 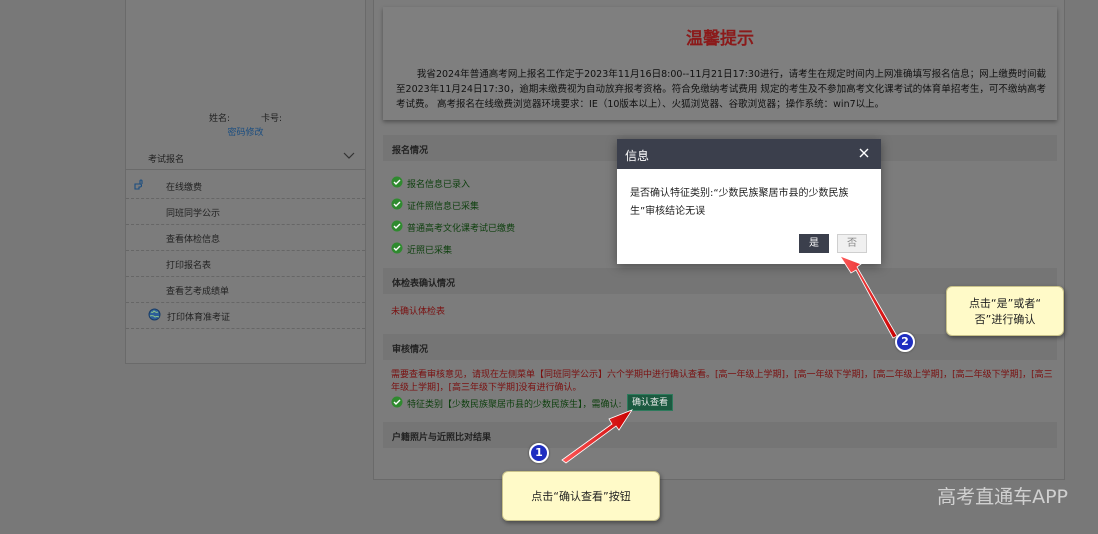 I want to click on chevron-down-icon, so click(x=349, y=155).